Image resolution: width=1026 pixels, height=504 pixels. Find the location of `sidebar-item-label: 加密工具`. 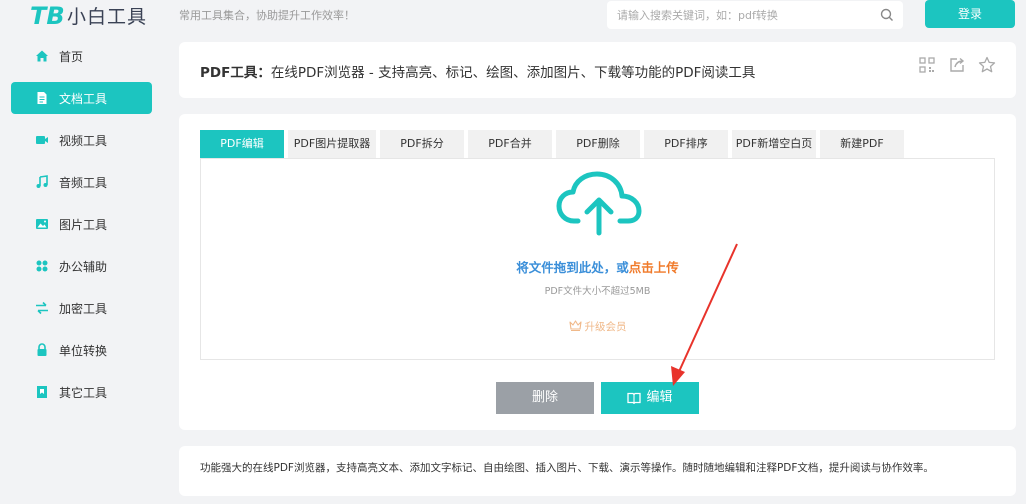

sidebar-item-label: 加密工具 is located at coordinates (83, 308).